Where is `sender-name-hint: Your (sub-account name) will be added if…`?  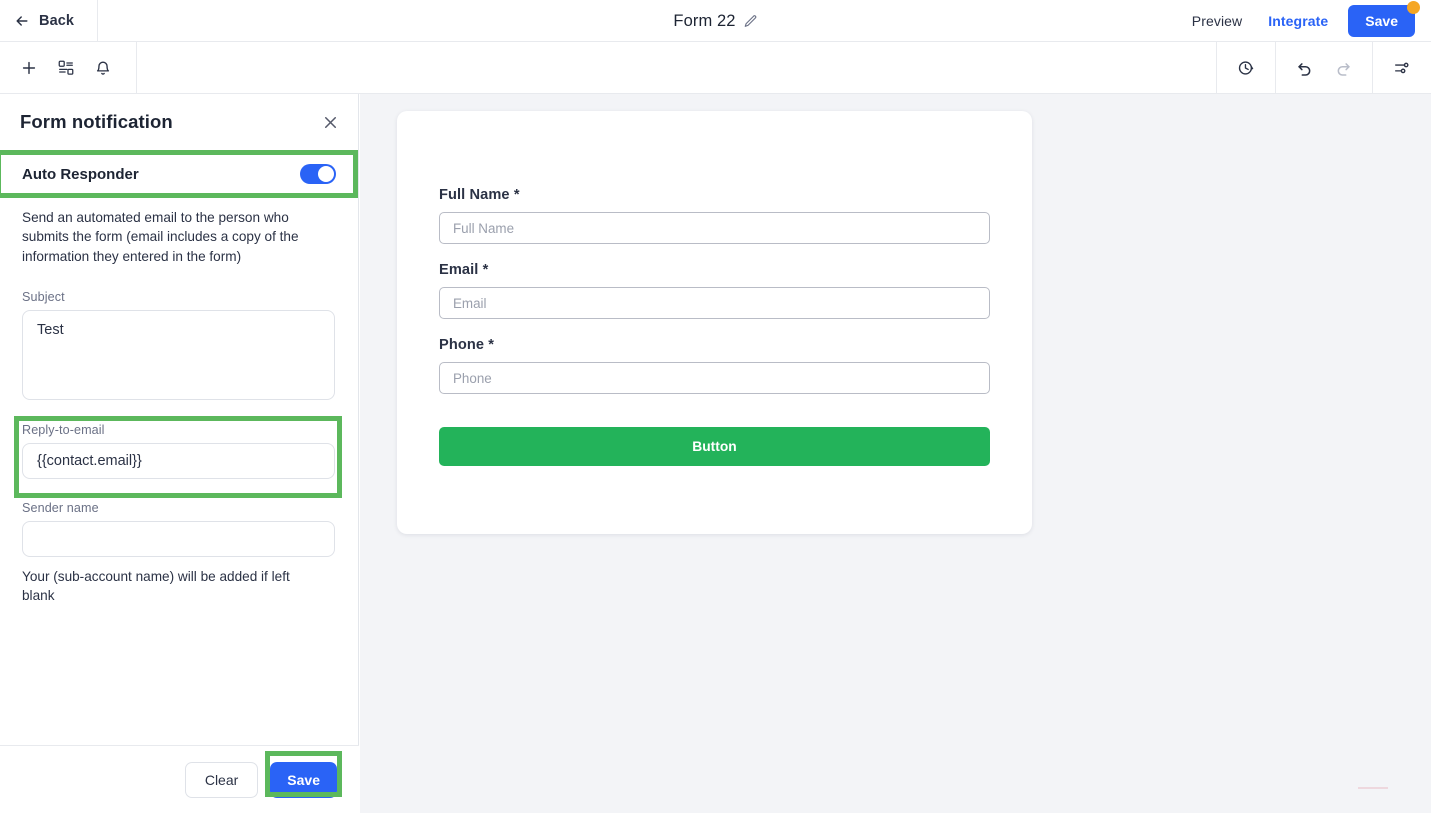
sender-name-hint: Your (sub-account name) will be added if… is located at coordinates (156, 586).